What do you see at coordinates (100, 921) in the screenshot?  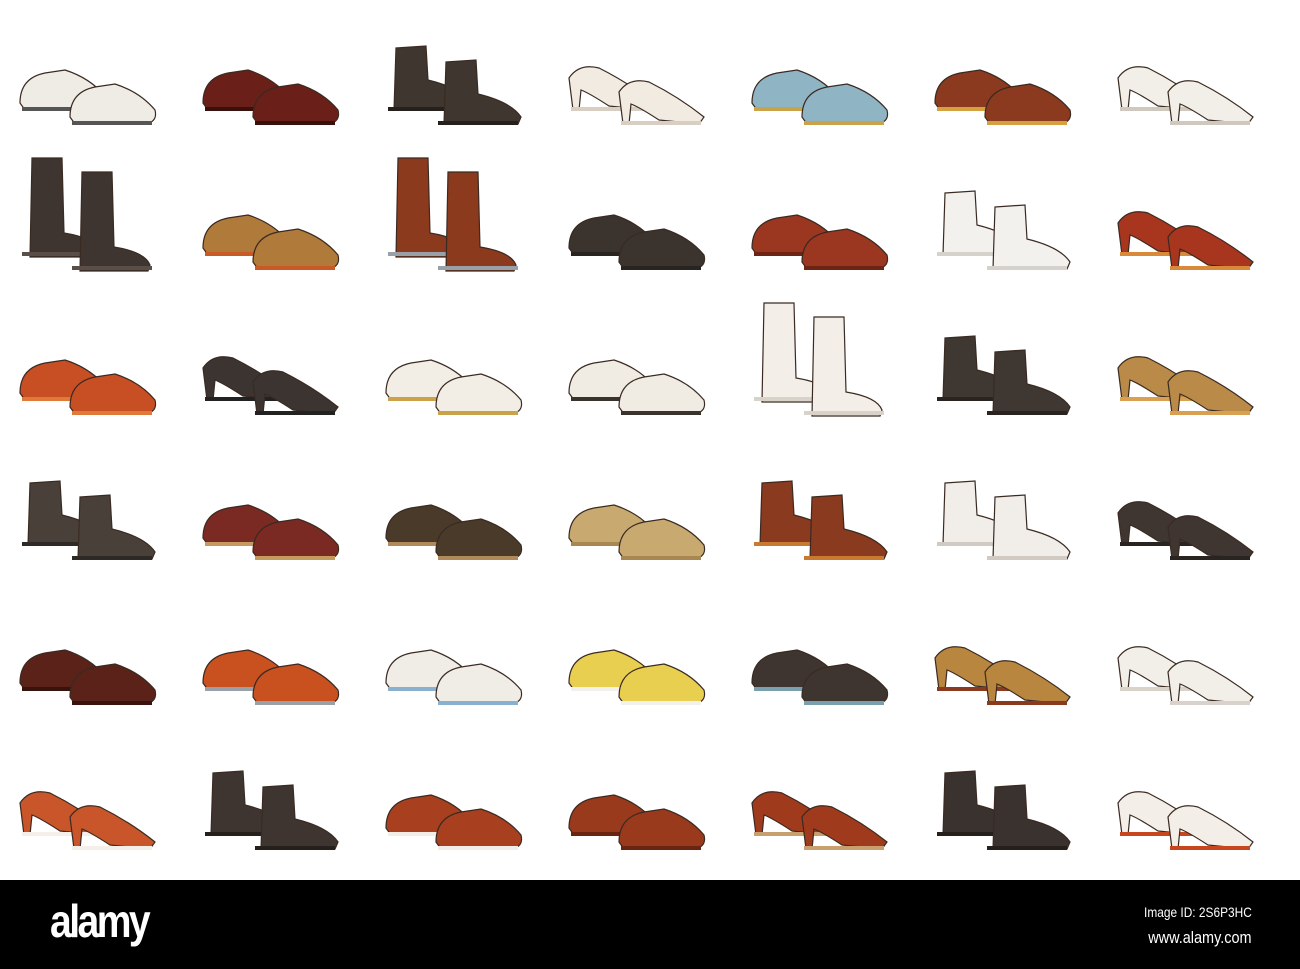 I see `alamy-logo: alamy` at bounding box center [100, 921].